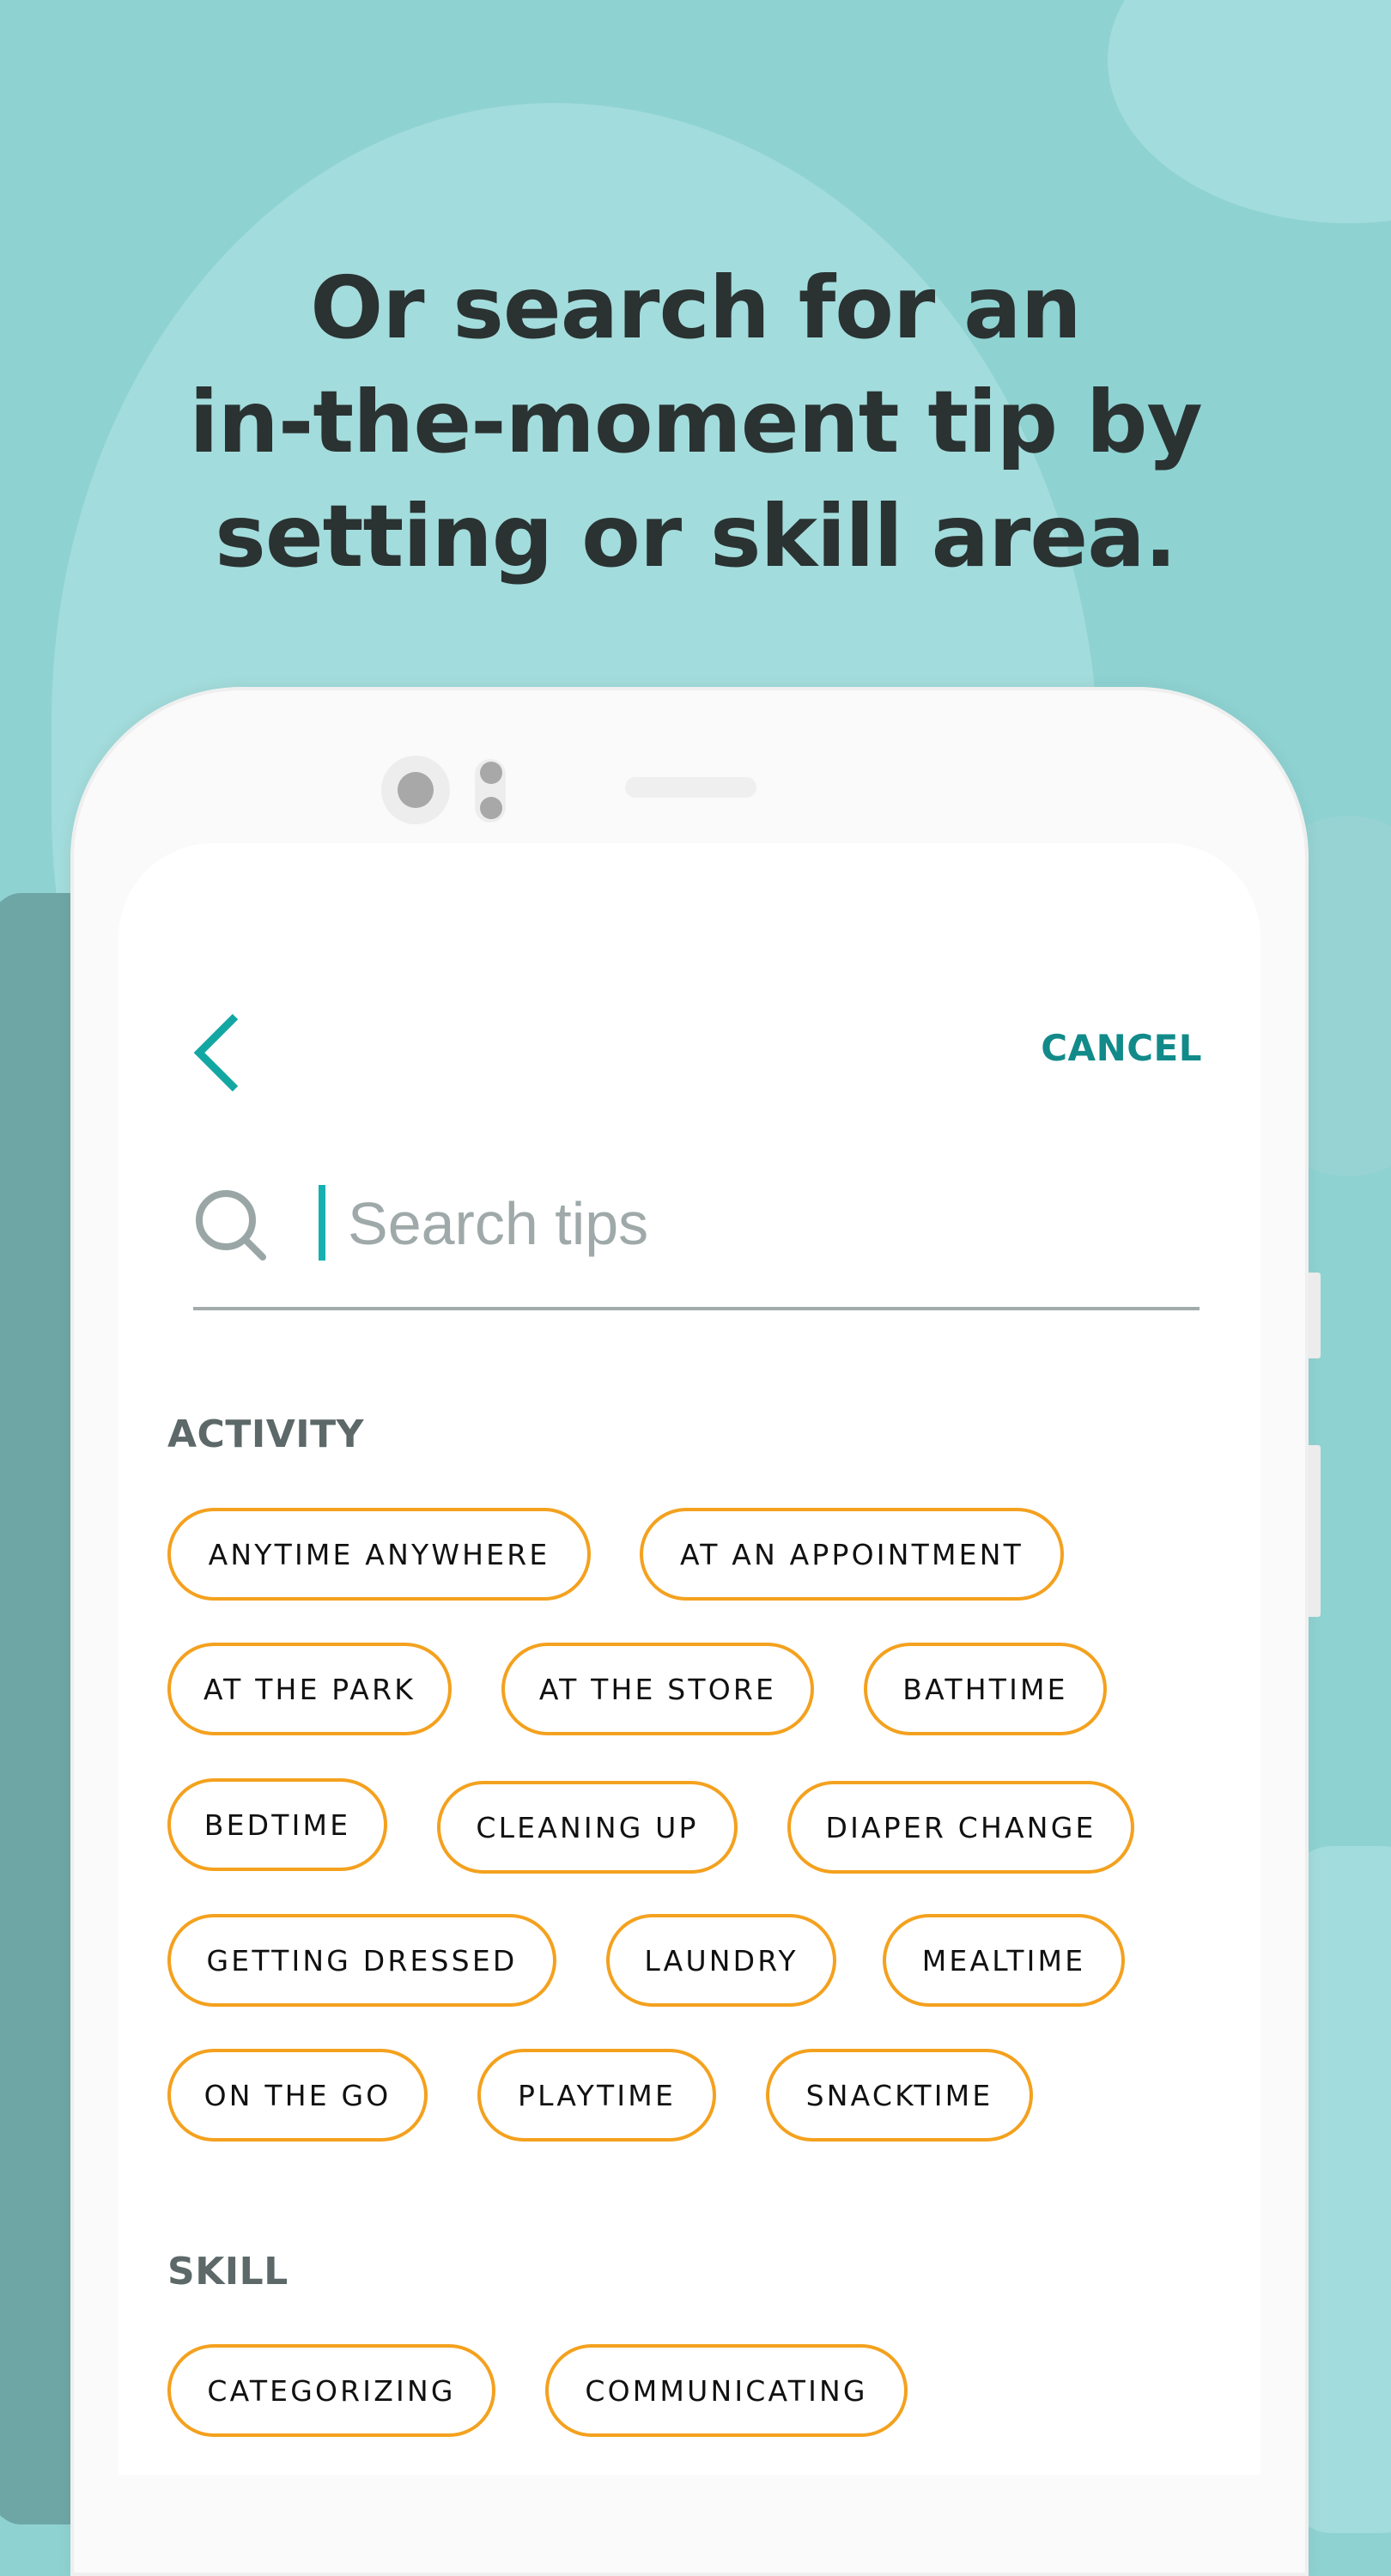 This screenshot has height=2576, width=1391. I want to click on chip-anytime-anywhere: ANYTIME ANYWHERE, so click(379, 1554).